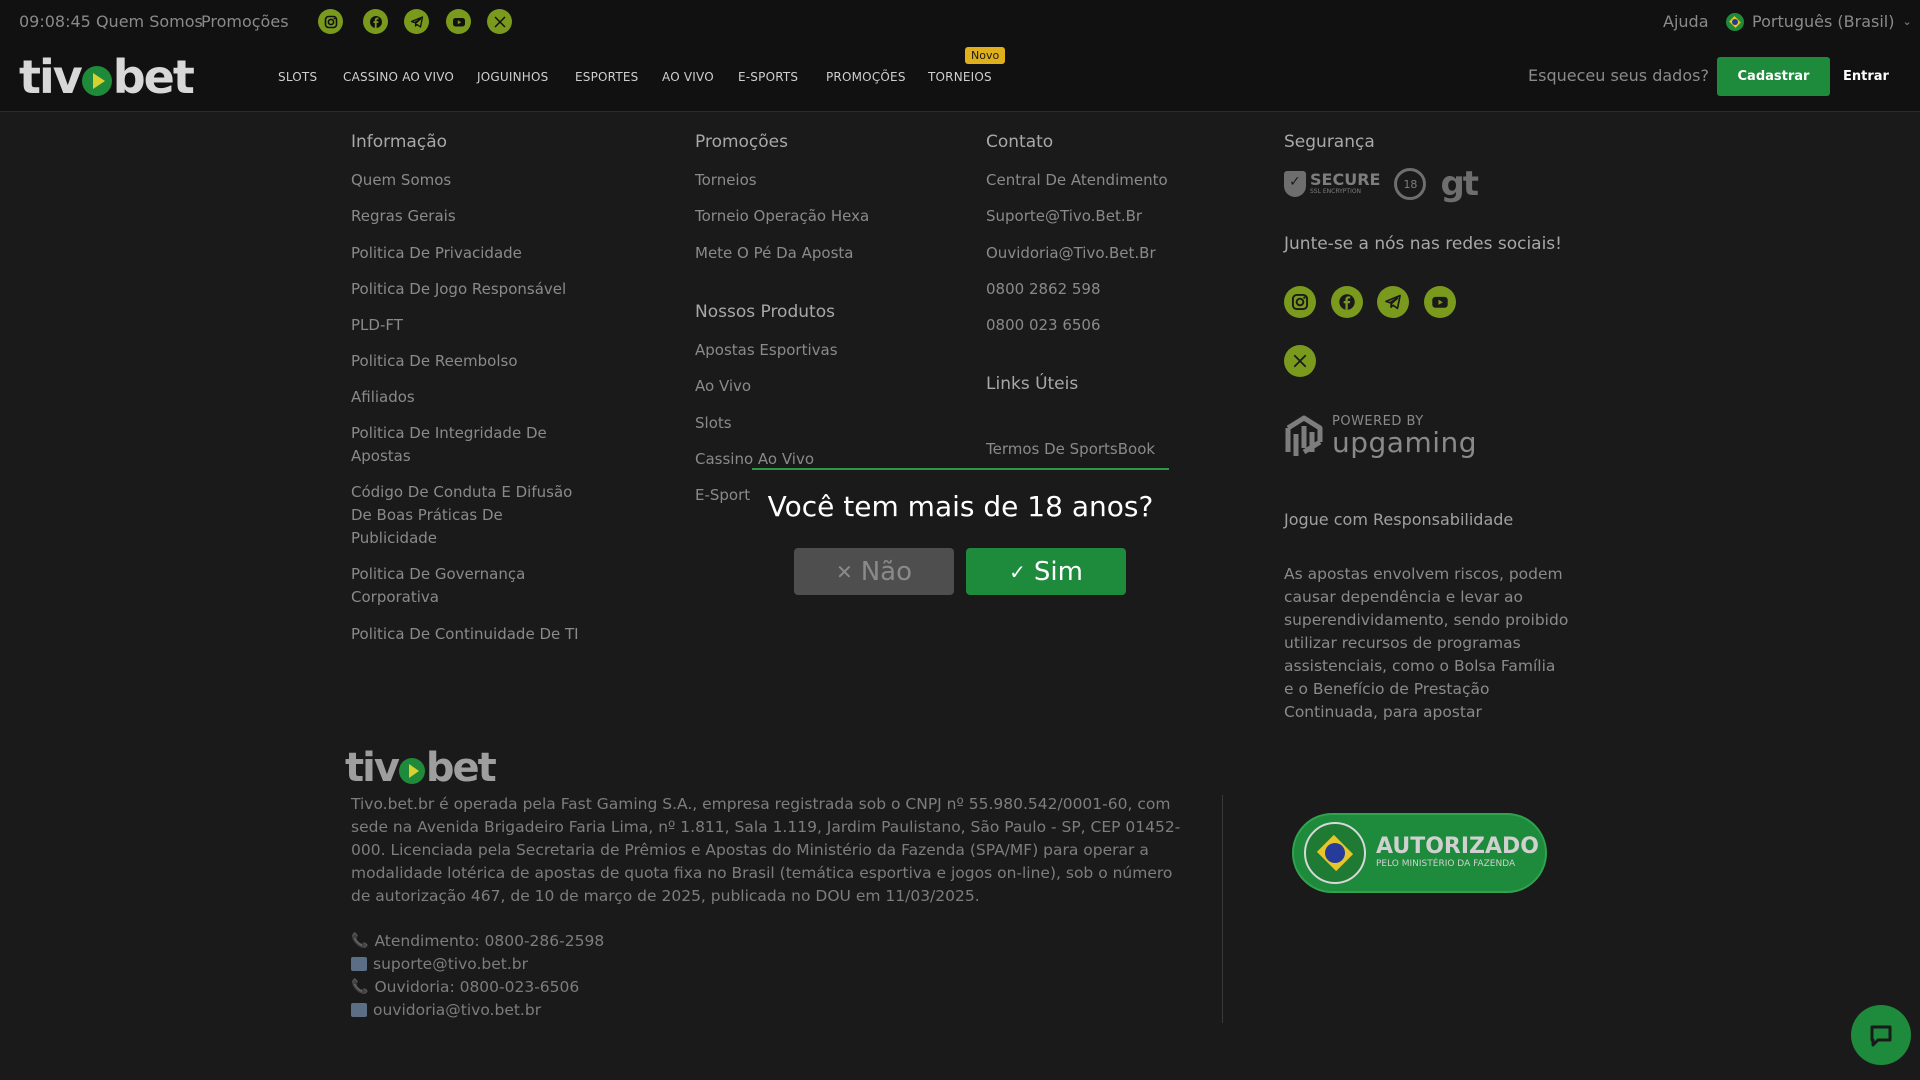 Image resolution: width=1920 pixels, height=1080 pixels. I want to click on footer-link: Politica De Governança, so click(438, 574).